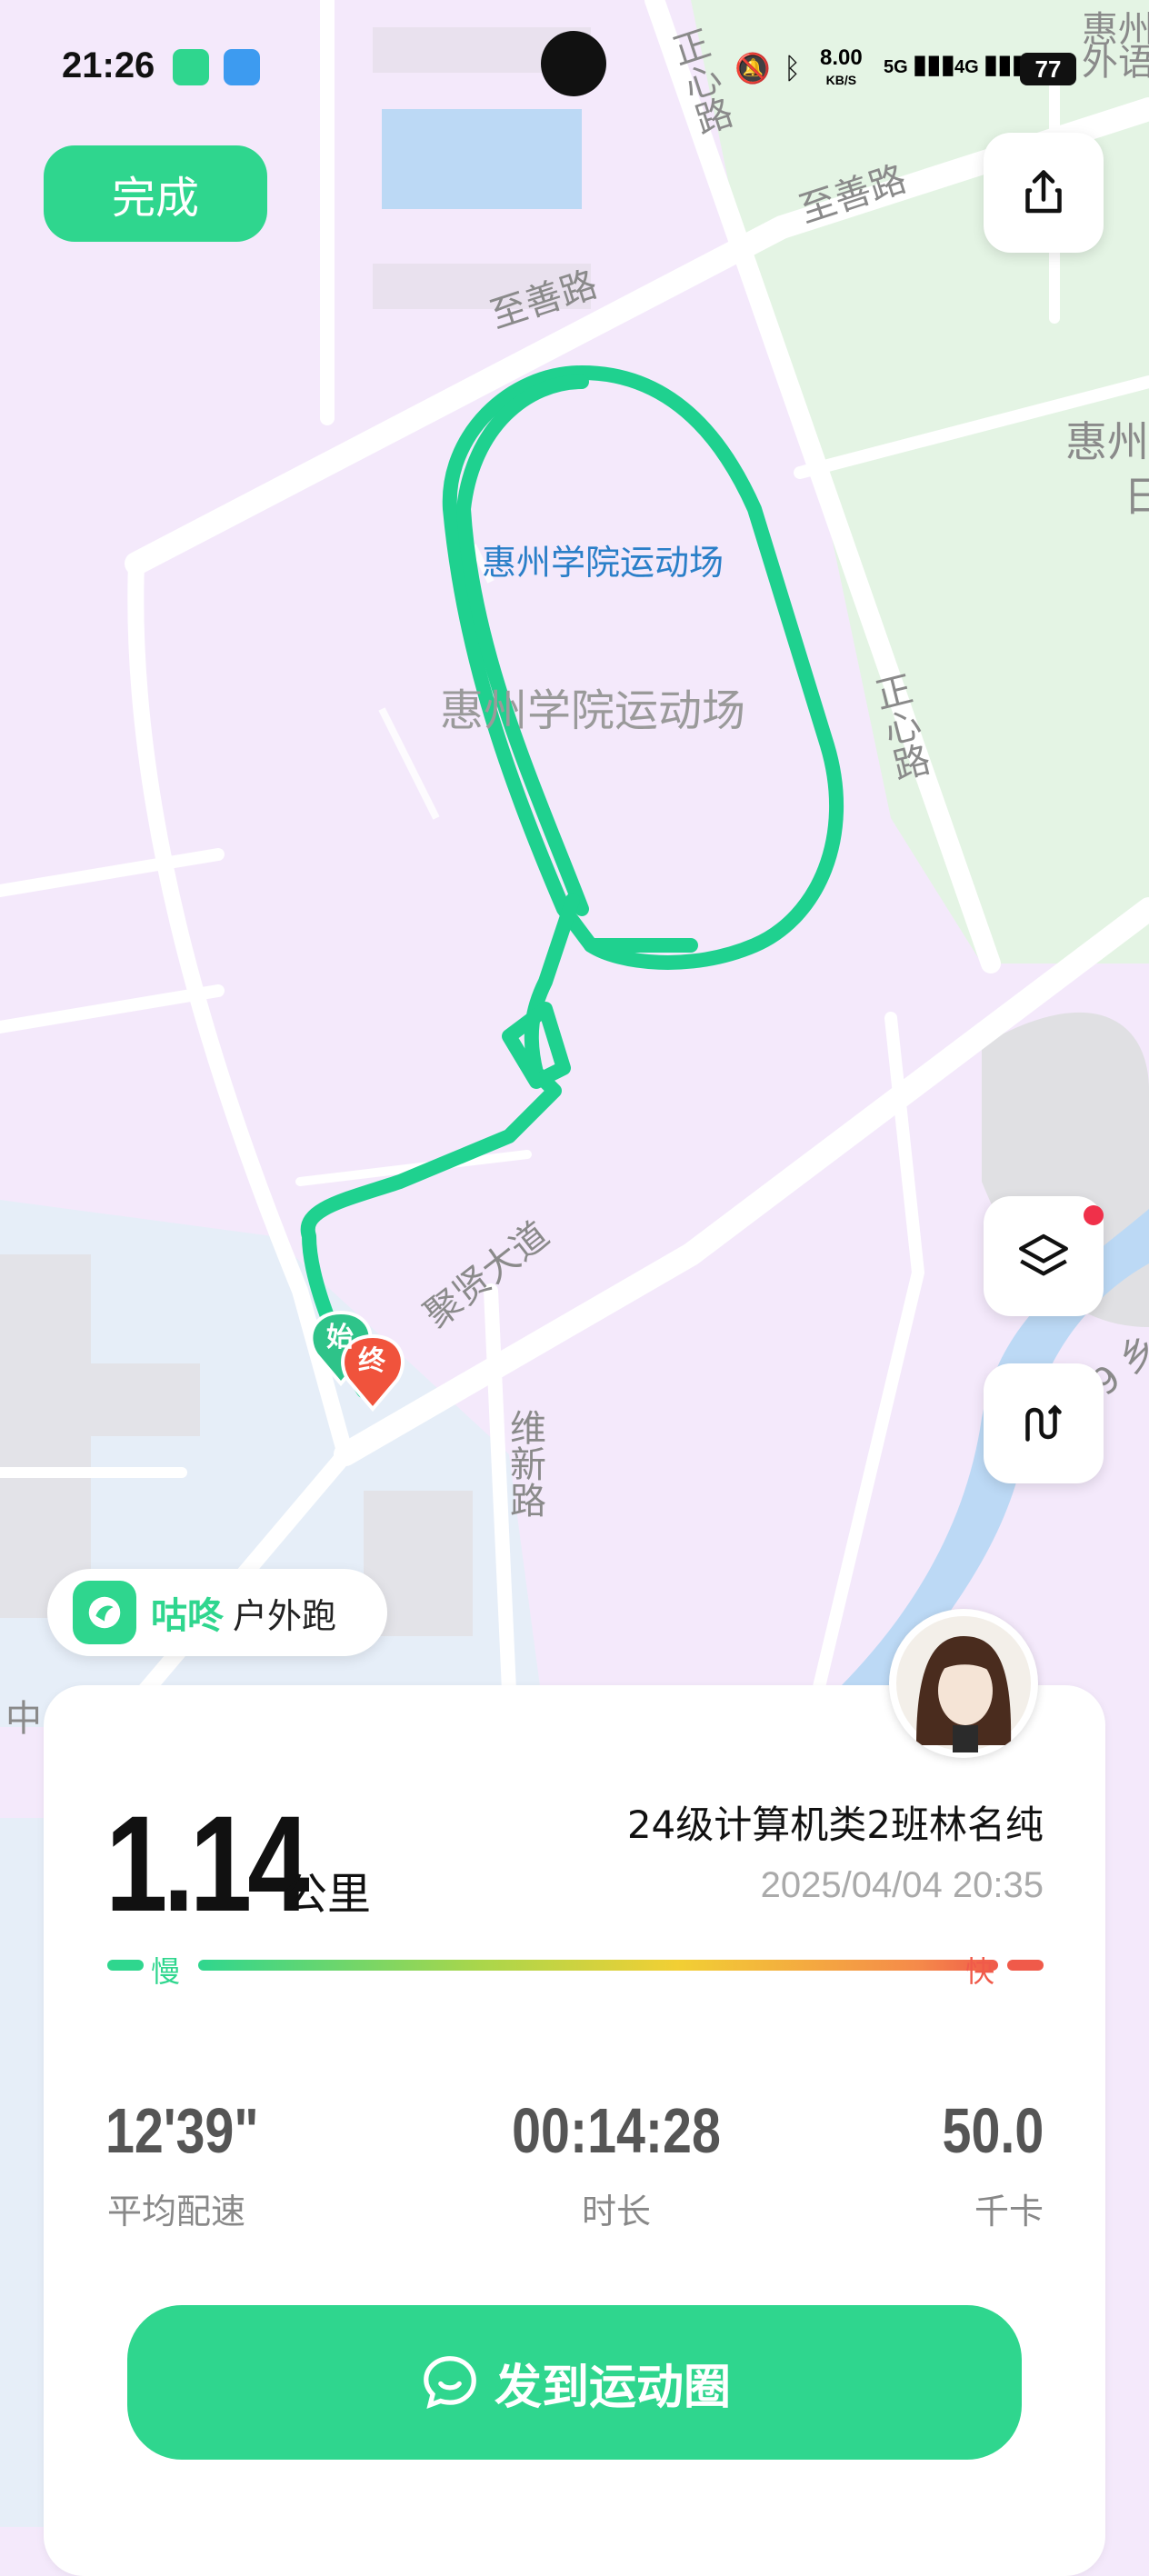 The height and width of the screenshot is (2576, 1149). Describe the element at coordinates (603, 563) in the screenshot. I see `venue-label: 惠州学院运动场` at that location.